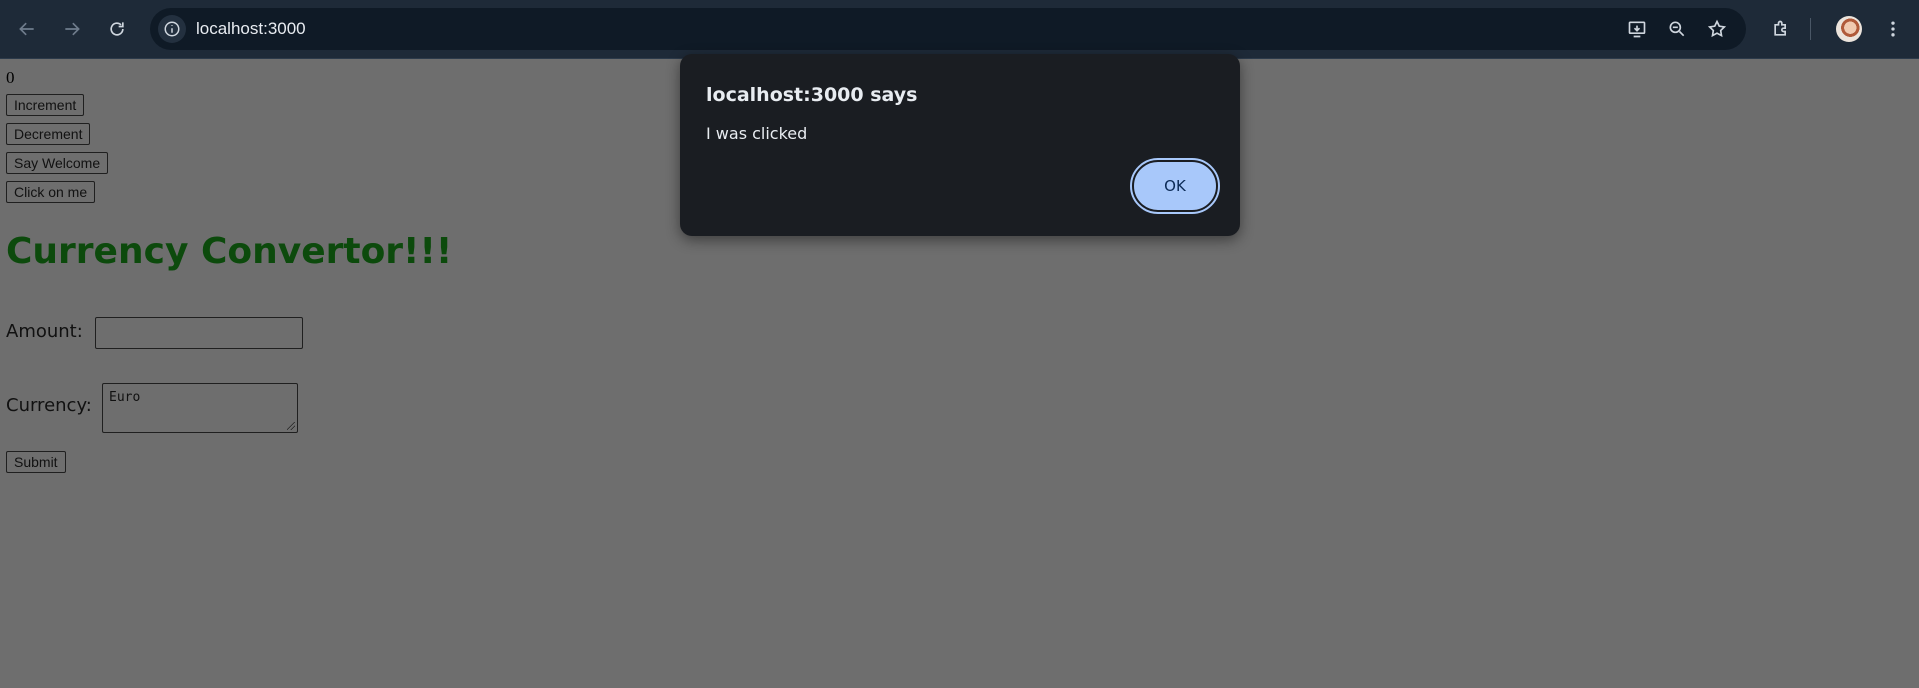  What do you see at coordinates (1175, 186) in the screenshot?
I see `ok-button: OK` at bounding box center [1175, 186].